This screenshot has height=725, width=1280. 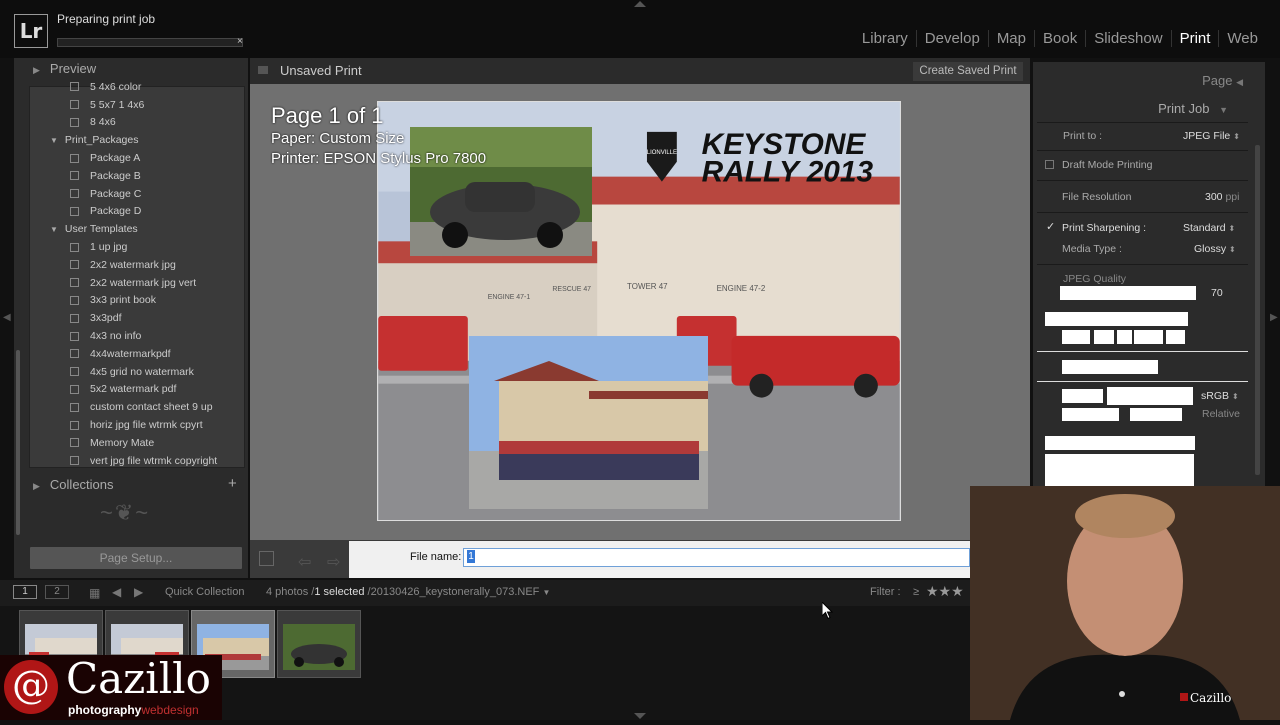 What do you see at coordinates (716, 557) in the screenshot?
I see `file-name-input` at bounding box center [716, 557].